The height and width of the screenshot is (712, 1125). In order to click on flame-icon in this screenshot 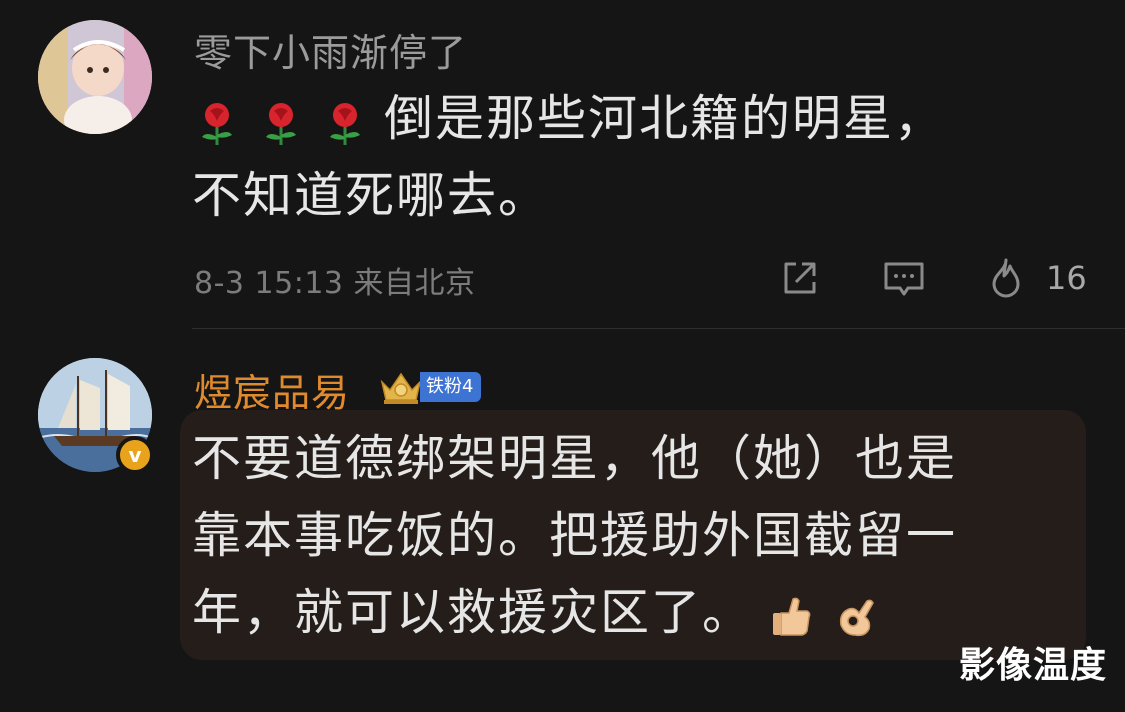, I will do `click(1006, 278)`.